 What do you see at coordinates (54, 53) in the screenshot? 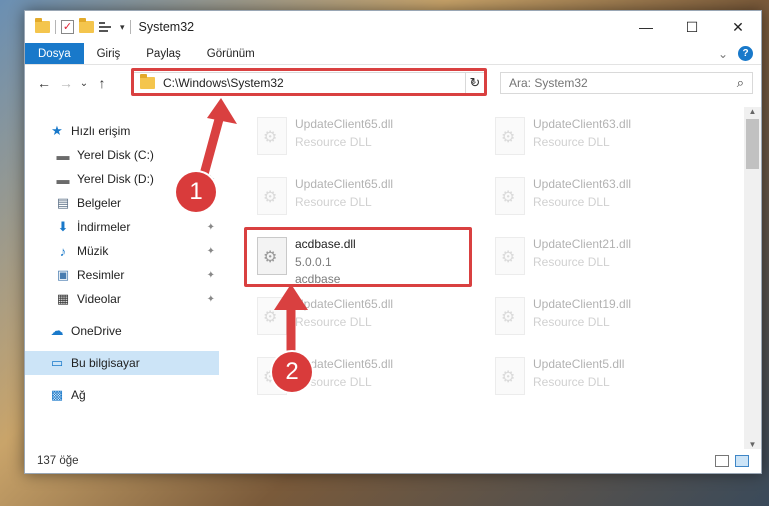
I see `tab-dosya: Dosya` at bounding box center [54, 53].